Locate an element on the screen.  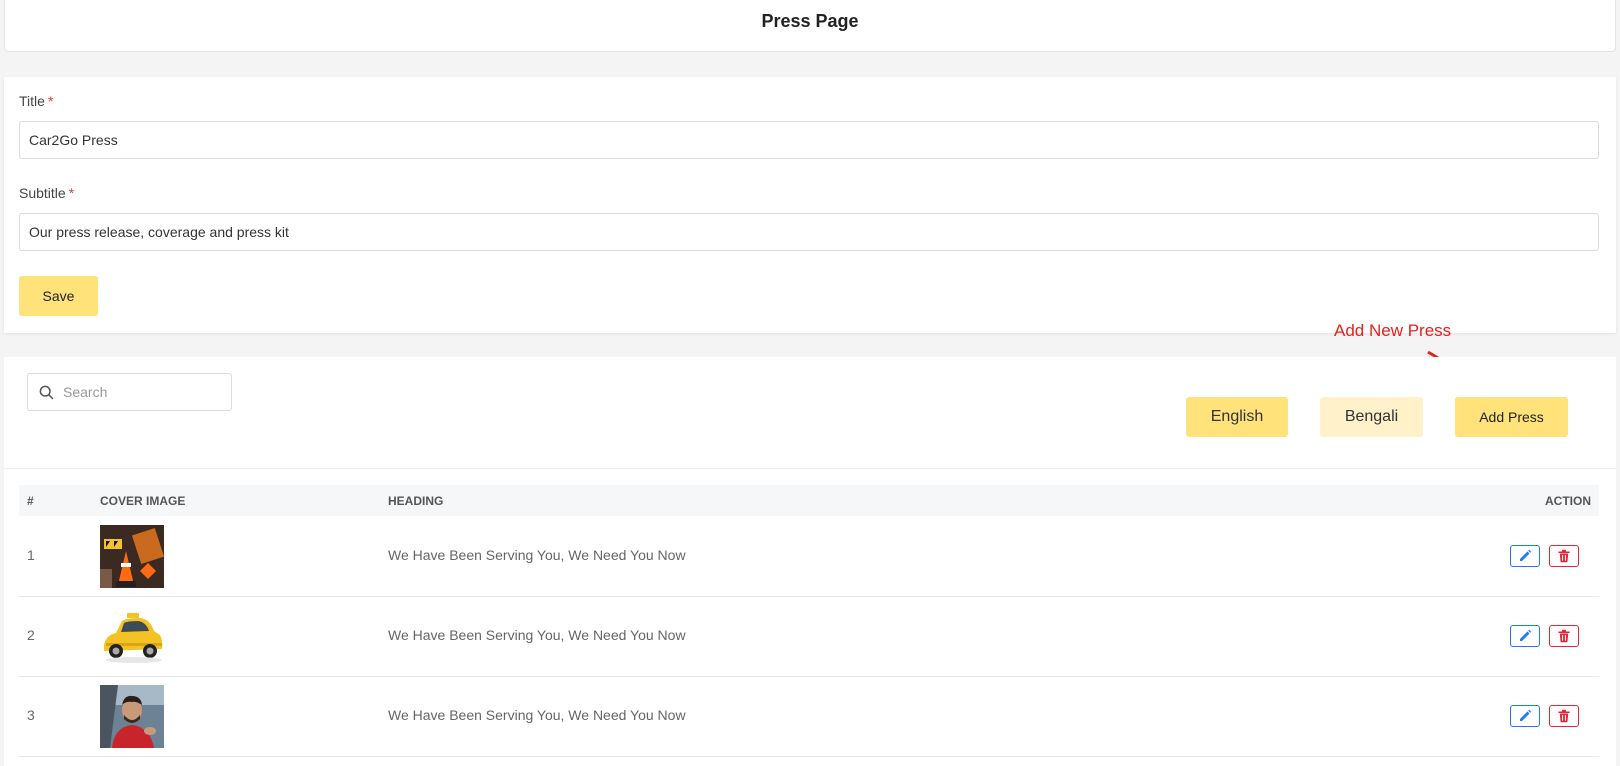
add-new-press-annotation: Add New Press is located at coordinates (1393, 330).